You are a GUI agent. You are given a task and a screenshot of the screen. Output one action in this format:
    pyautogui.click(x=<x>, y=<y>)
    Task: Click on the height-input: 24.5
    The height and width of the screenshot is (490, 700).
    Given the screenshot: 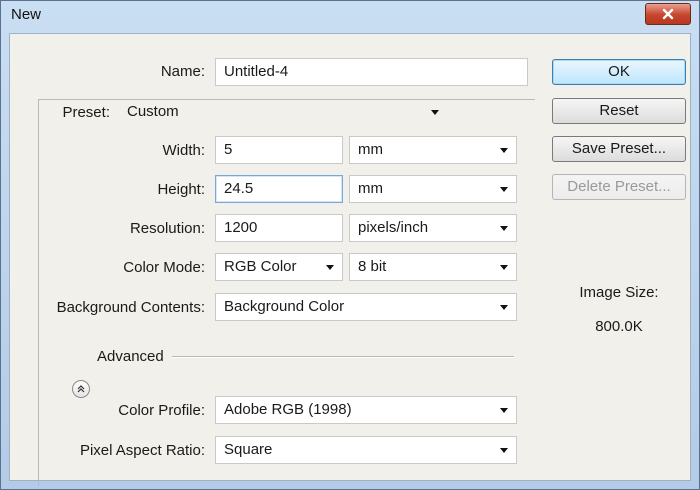 What is the action you would take?
    pyautogui.click(x=279, y=189)
    